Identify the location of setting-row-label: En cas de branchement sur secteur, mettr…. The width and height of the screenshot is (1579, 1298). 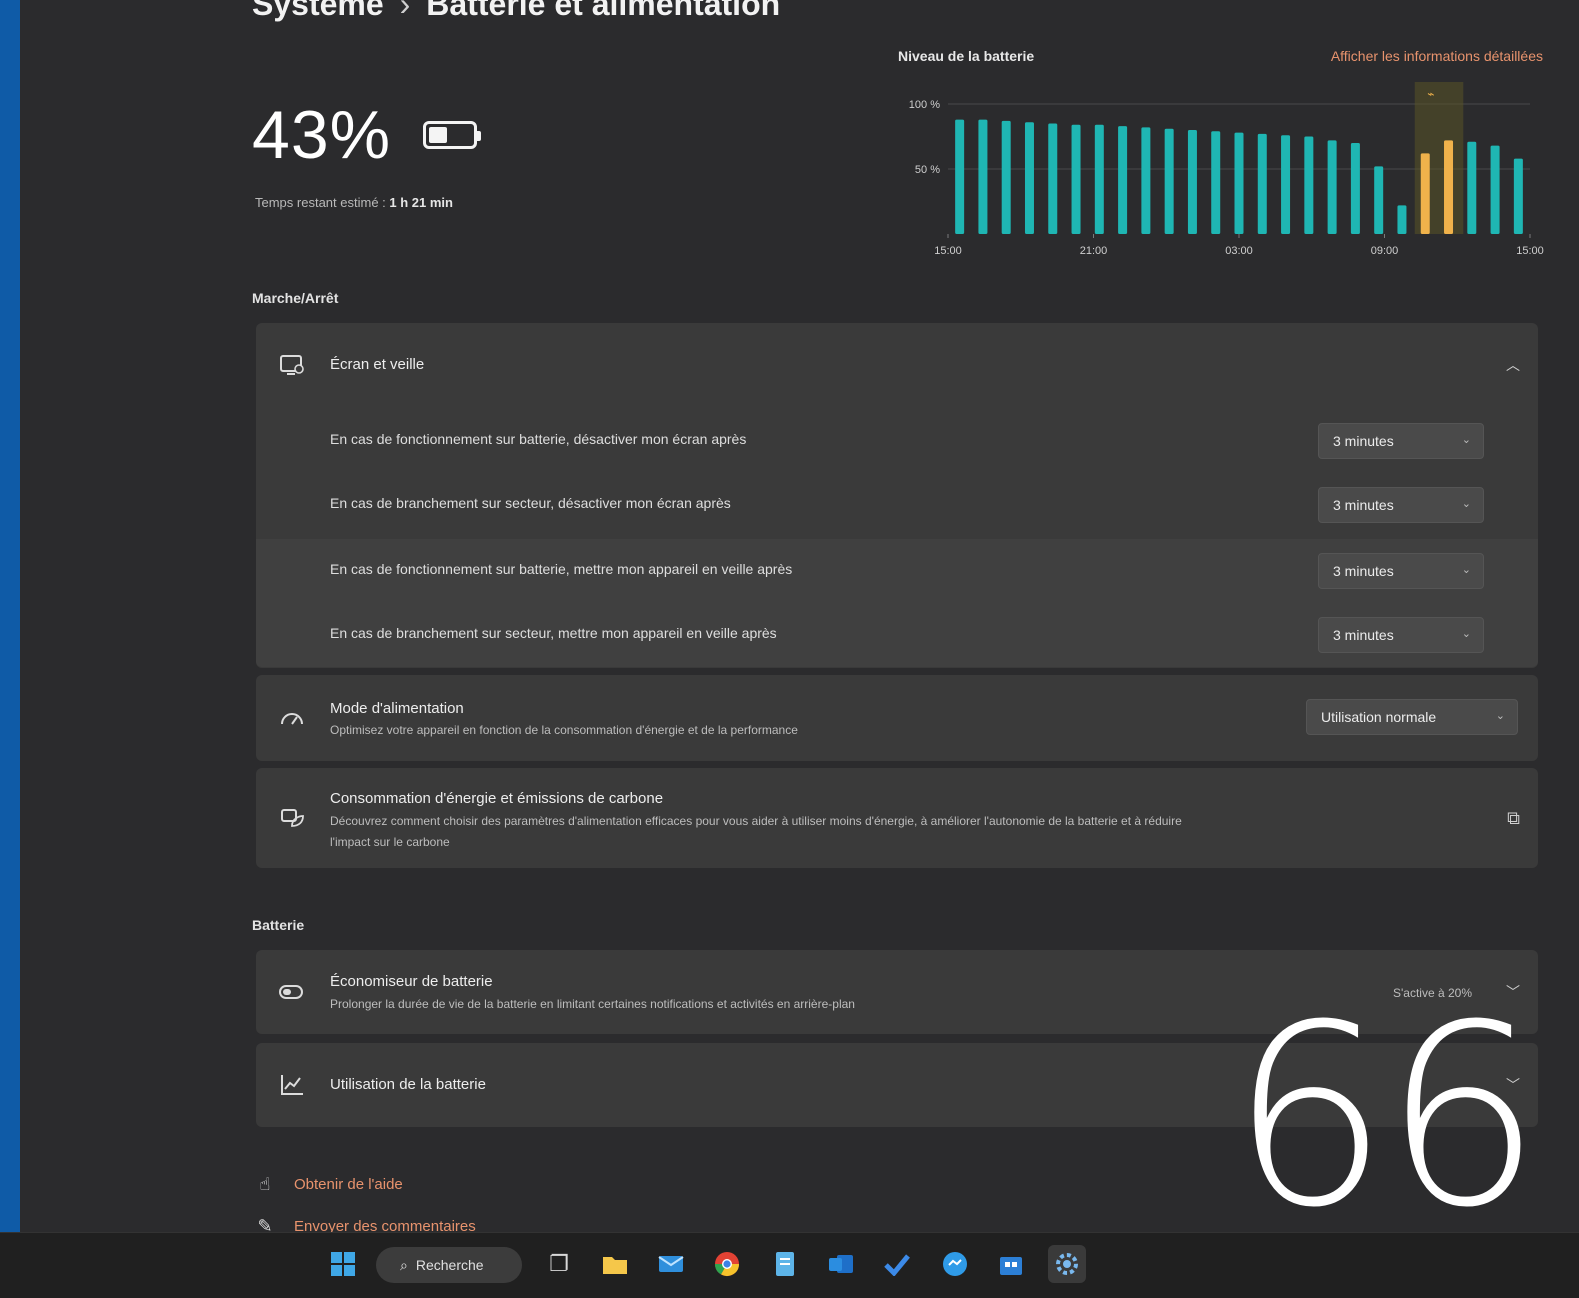
(553, 633).